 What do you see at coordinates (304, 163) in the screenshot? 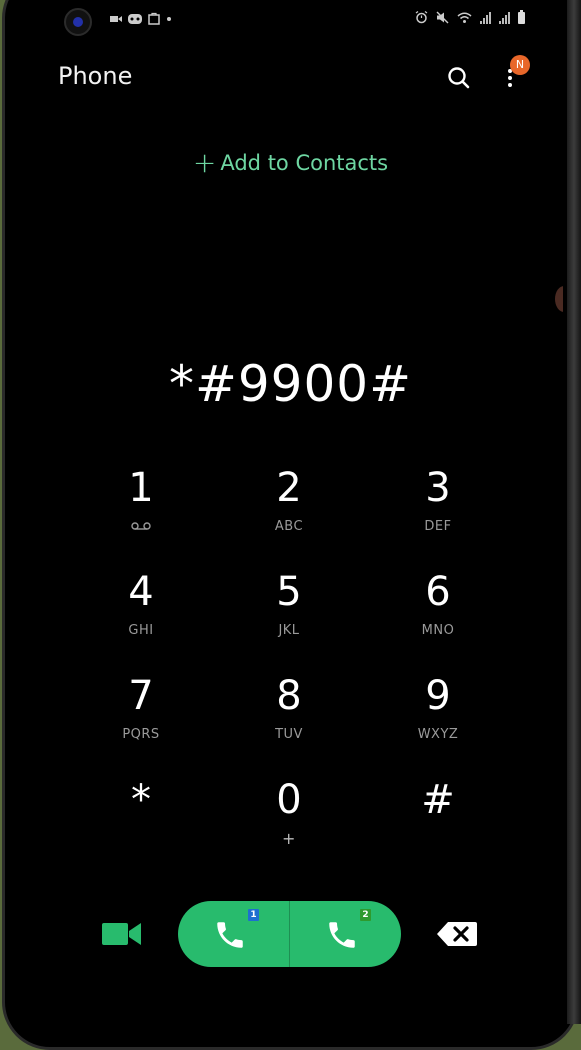
I see `add-to-contacts-label: Add to Contacts` at bounding box center [304, 163].